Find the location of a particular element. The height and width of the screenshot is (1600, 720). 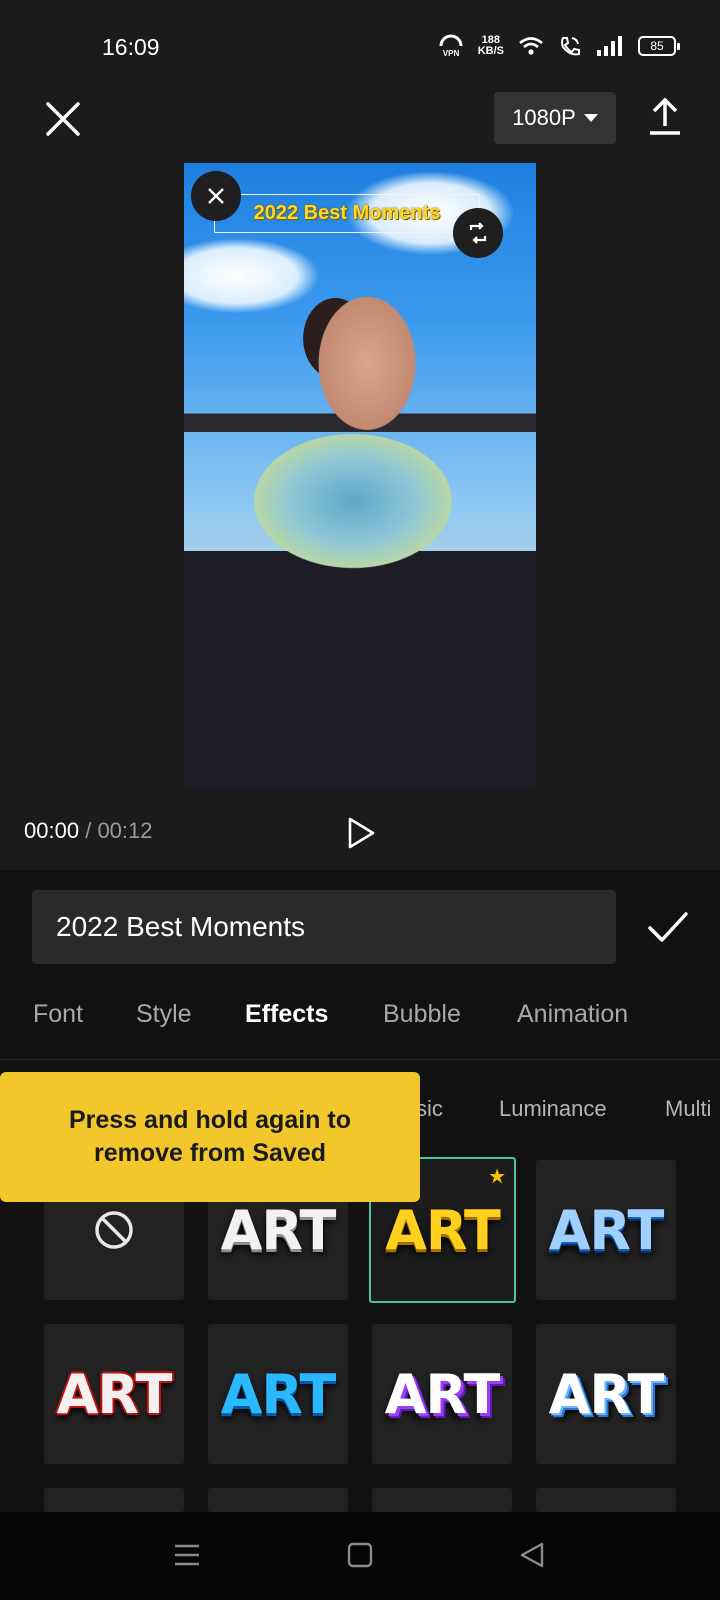

no-effect-icon is located at coordinates (114, 1230).